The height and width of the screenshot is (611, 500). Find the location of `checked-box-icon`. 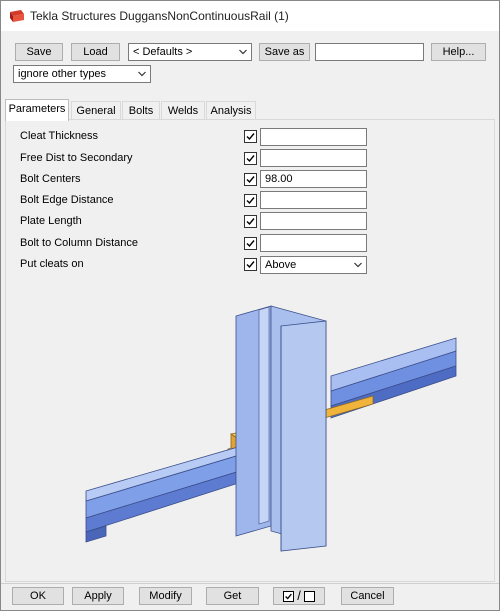

checked-box-icon is located at coordinates (289, 596).